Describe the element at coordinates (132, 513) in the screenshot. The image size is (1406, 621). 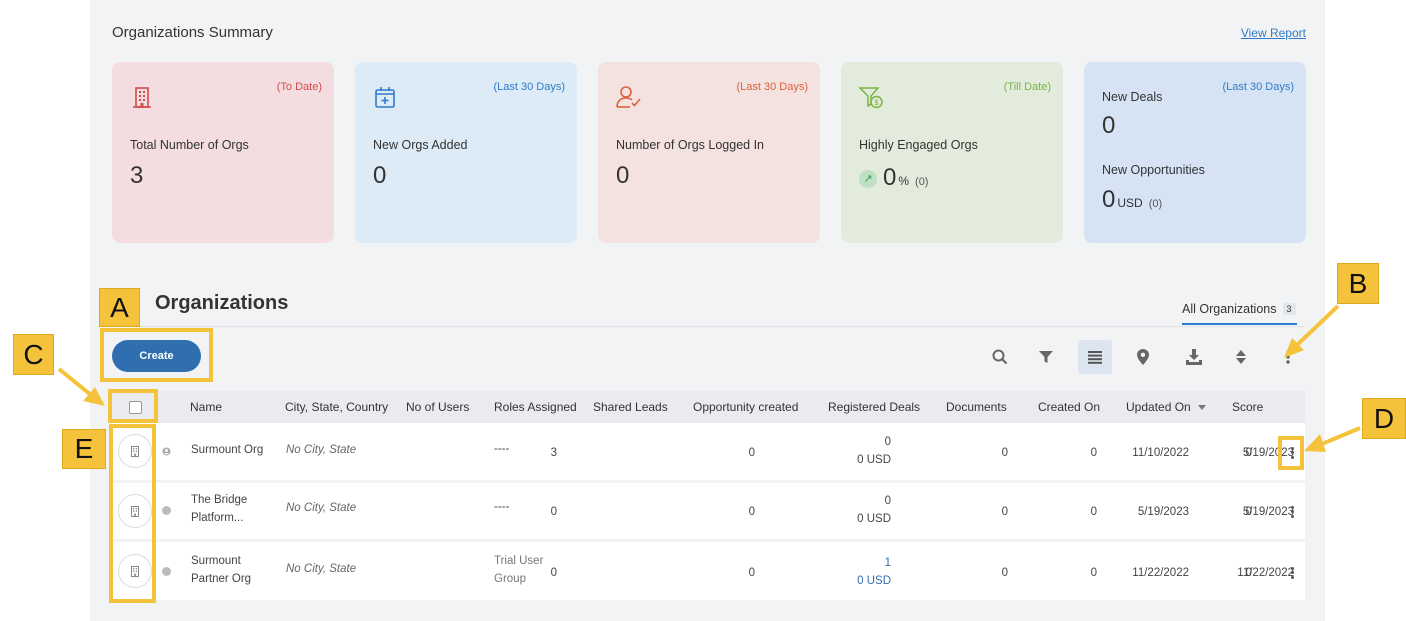
I see `callout-e-highlight` at that location.